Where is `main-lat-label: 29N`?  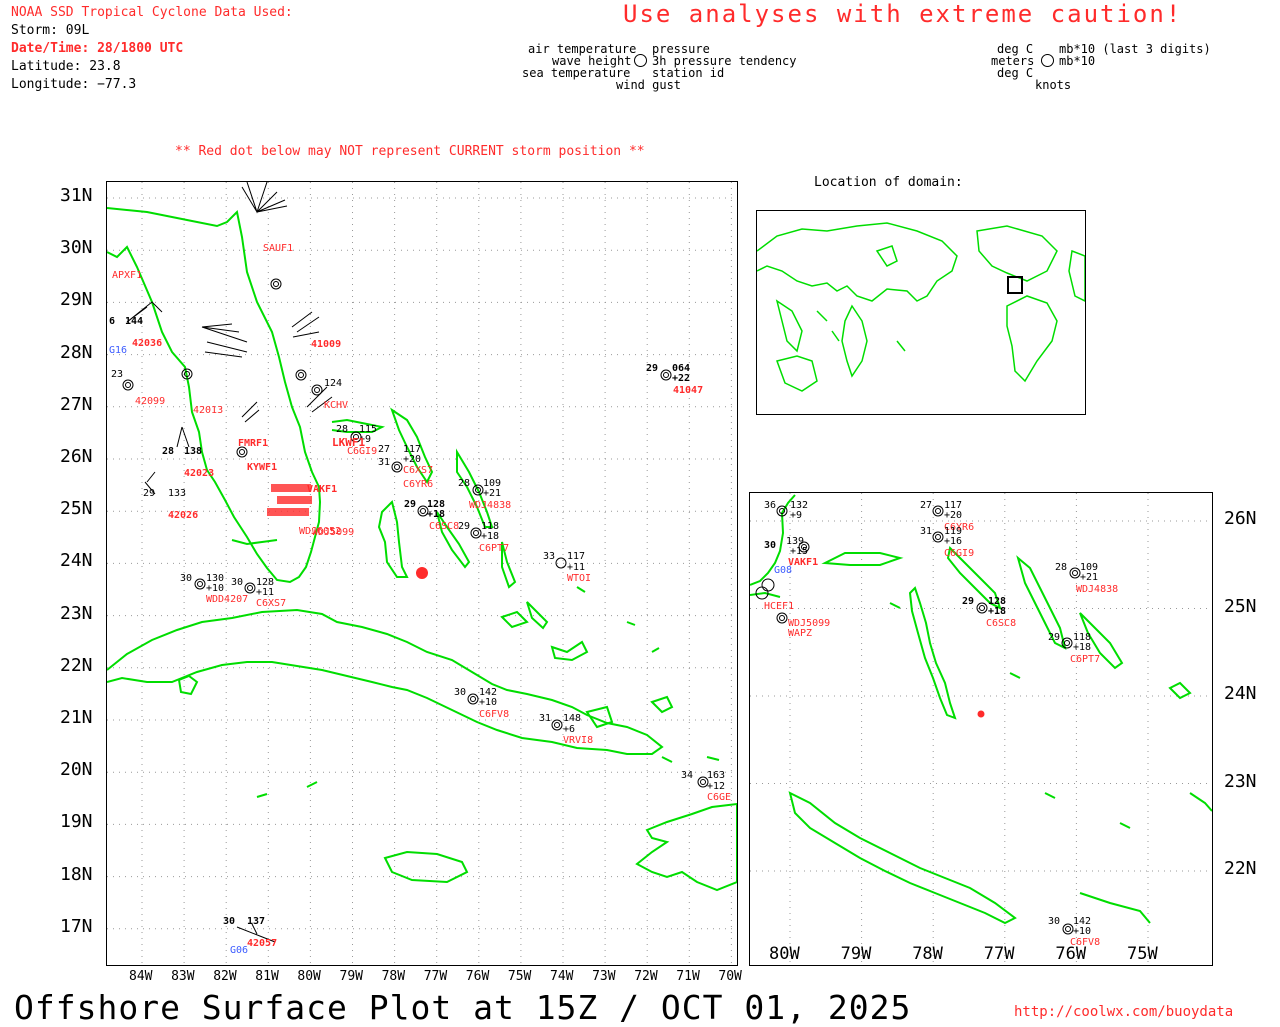 main-lat-label: 29N is located at coordinates (76, 300).